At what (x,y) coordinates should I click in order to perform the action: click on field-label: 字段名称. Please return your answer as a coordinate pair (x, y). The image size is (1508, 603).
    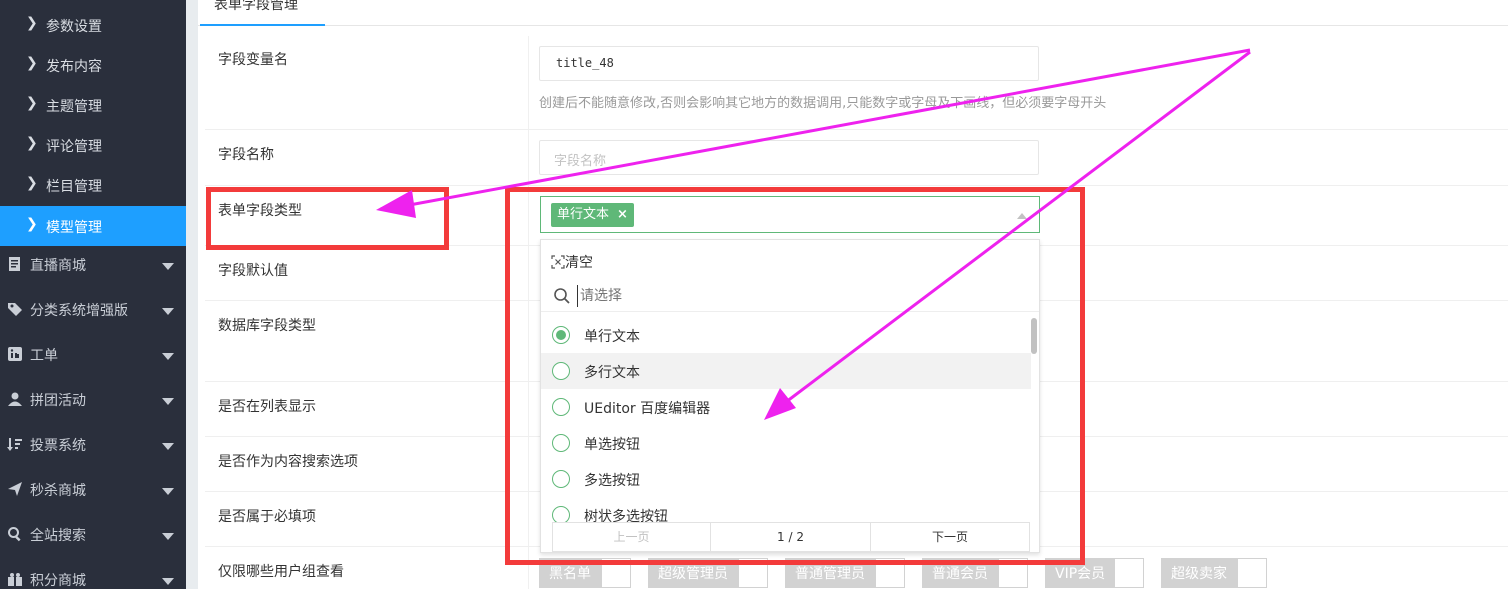
    Looking at the image, I should click on (246, 155).